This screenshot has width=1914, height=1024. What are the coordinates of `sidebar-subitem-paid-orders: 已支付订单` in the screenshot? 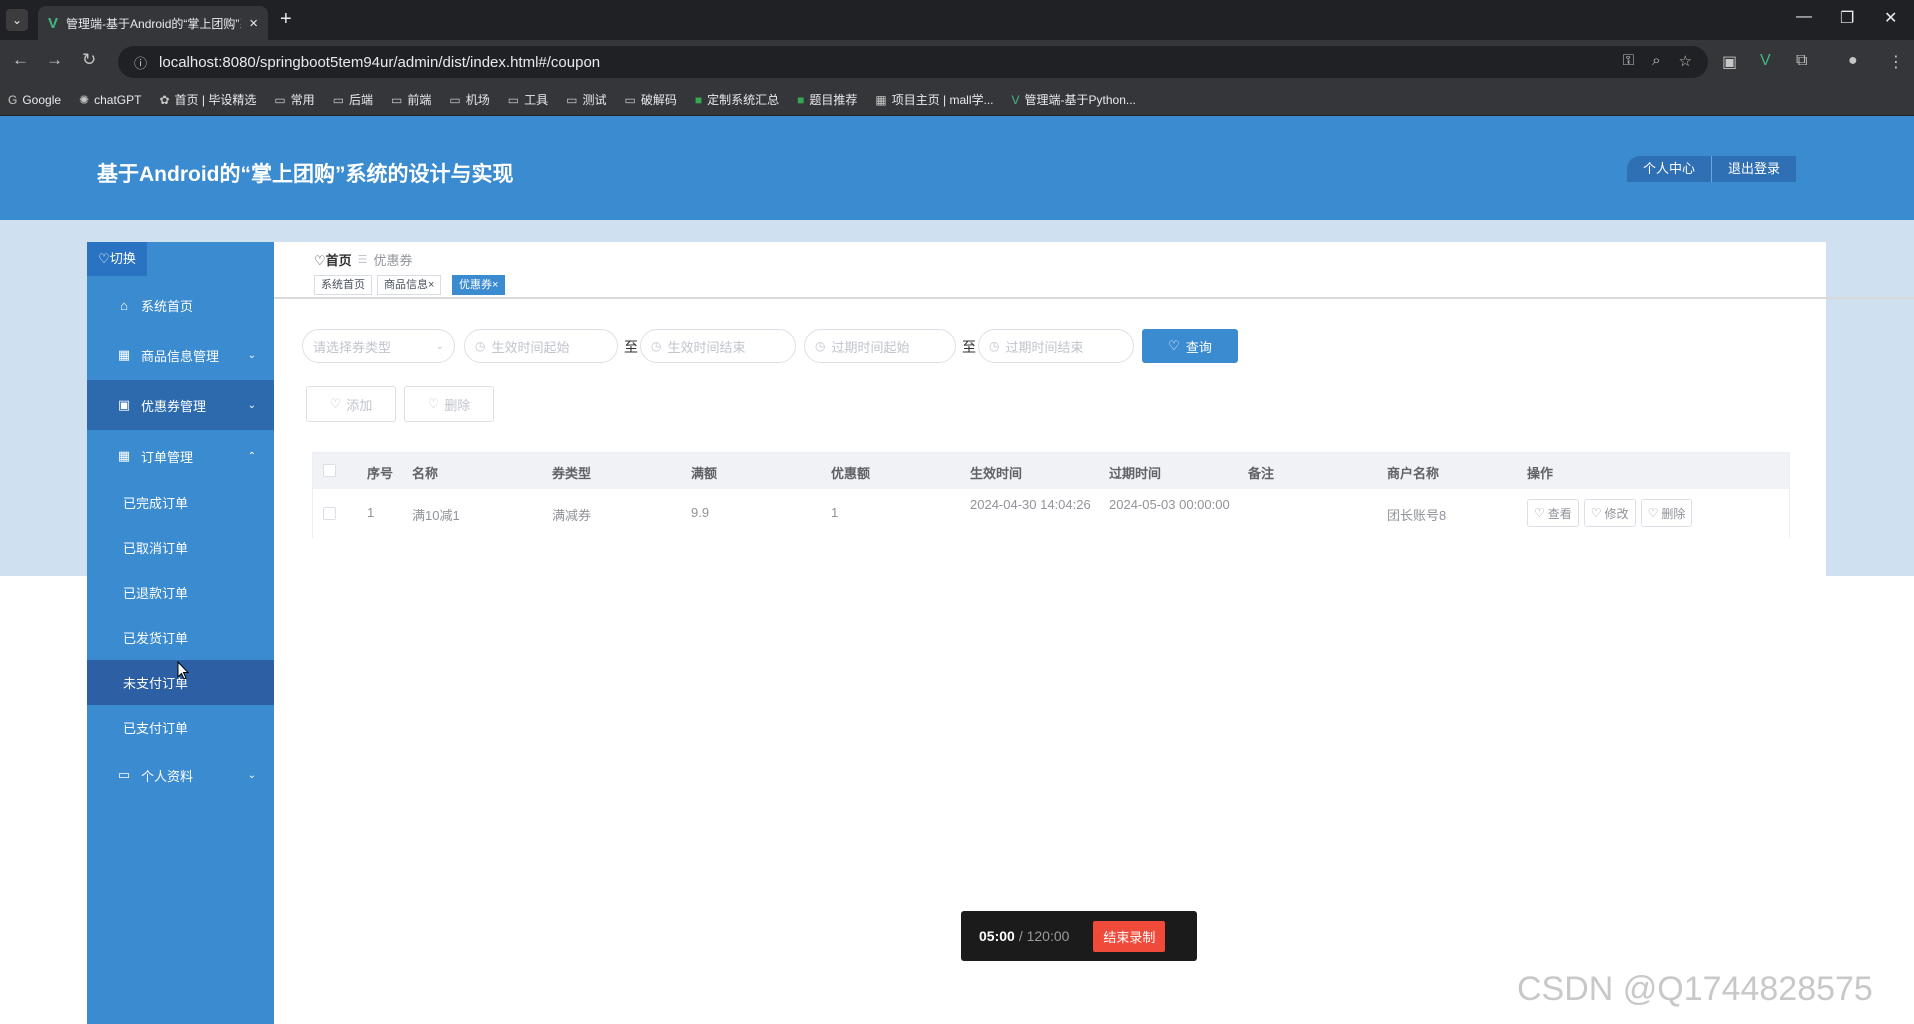 It's located at (180, 727).